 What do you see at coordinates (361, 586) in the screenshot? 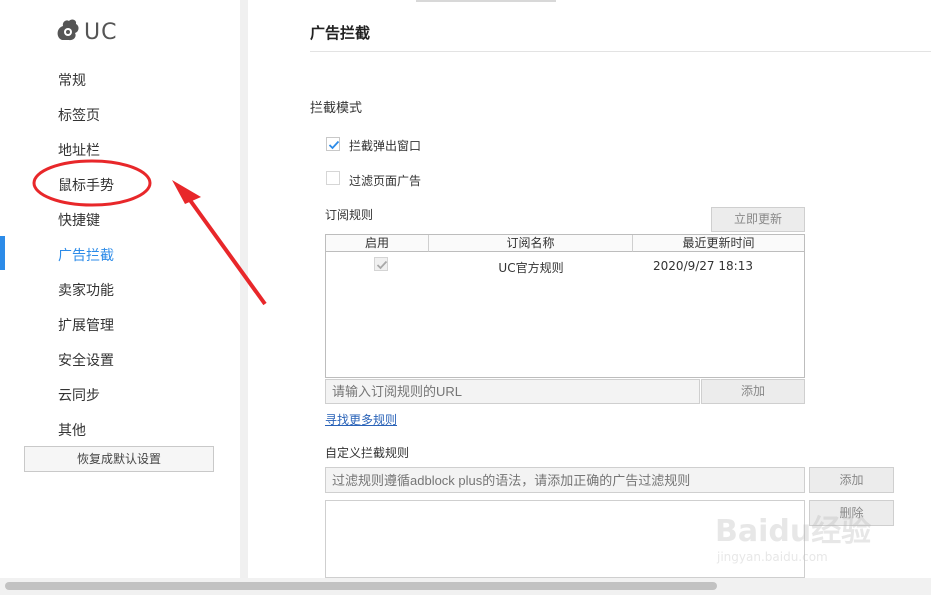
I see `horizontal-scrollbar-thumb` at bounding box center [361, 586].